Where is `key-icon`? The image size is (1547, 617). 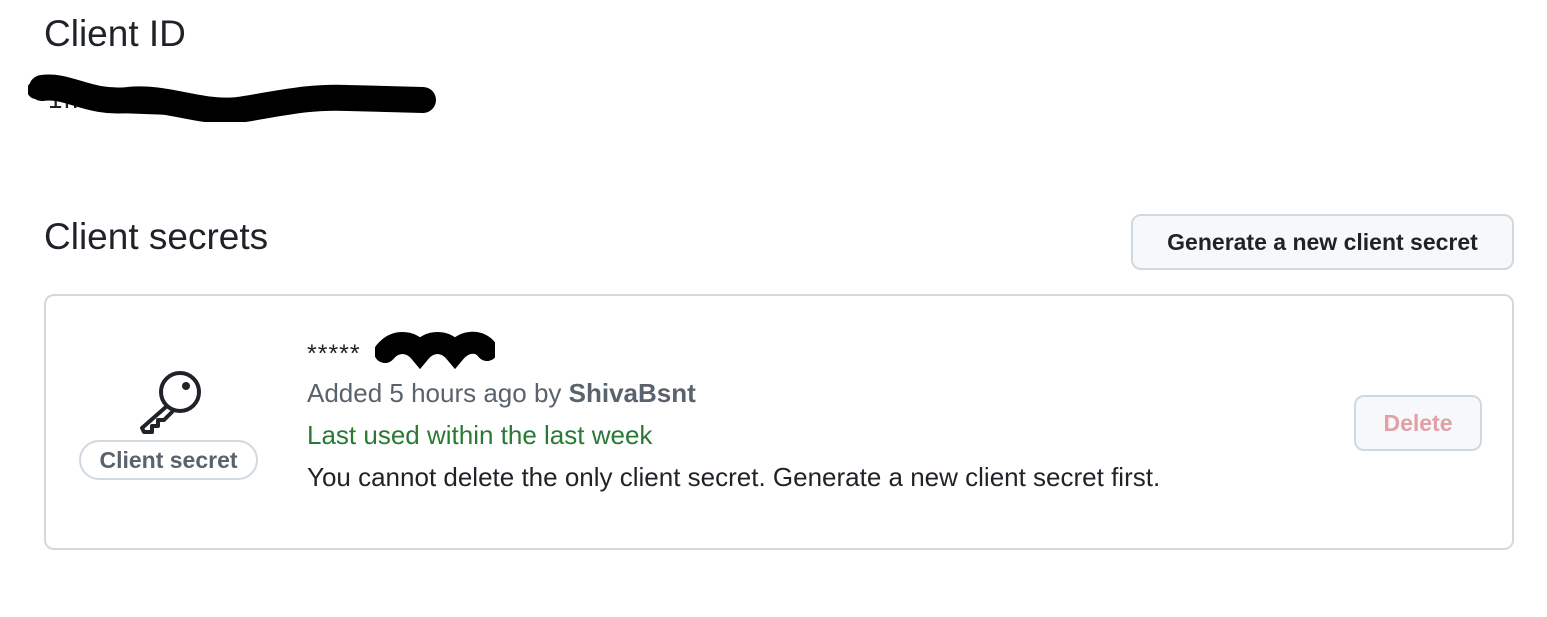 key-icon is located at coordinates (170, 402).